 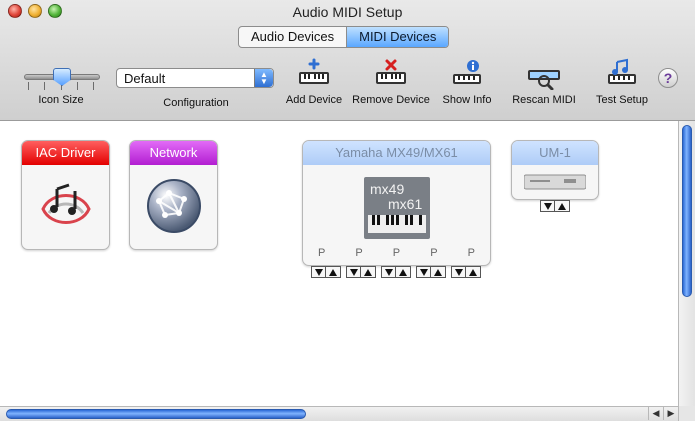 What do you see at coordinates (145, 78) in the screenshot?
I see `configuration-value: Default` at bounding box center [145, 78].